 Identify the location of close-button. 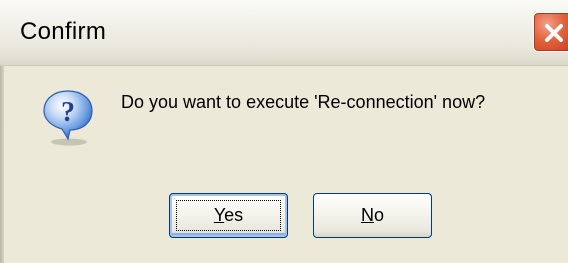
(550, 32).